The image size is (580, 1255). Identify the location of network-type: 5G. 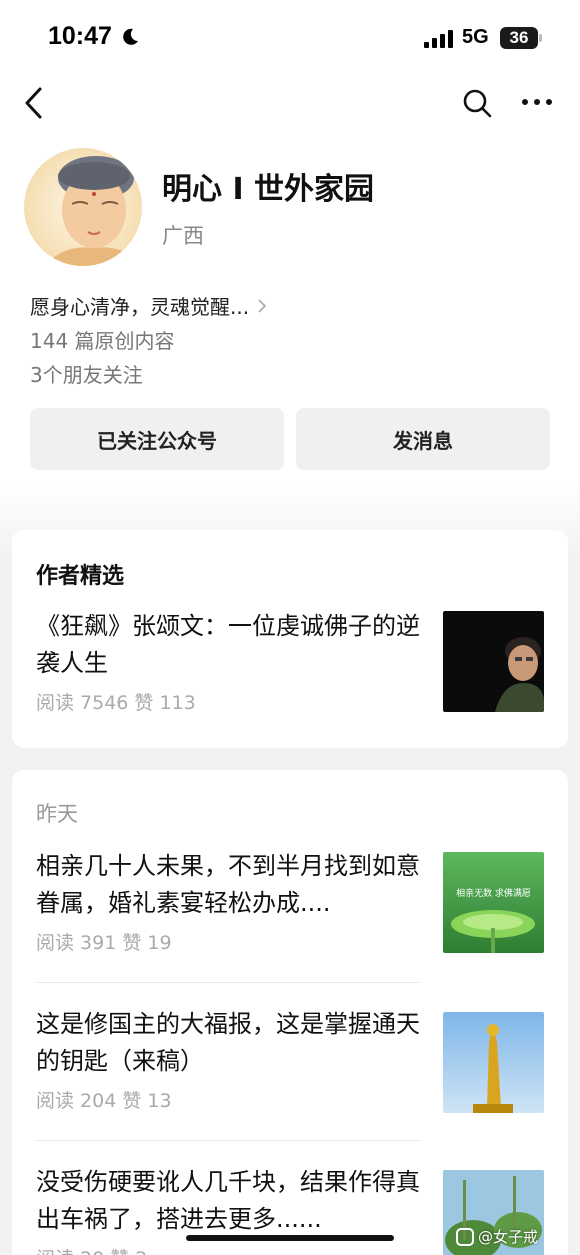
(475, 37).